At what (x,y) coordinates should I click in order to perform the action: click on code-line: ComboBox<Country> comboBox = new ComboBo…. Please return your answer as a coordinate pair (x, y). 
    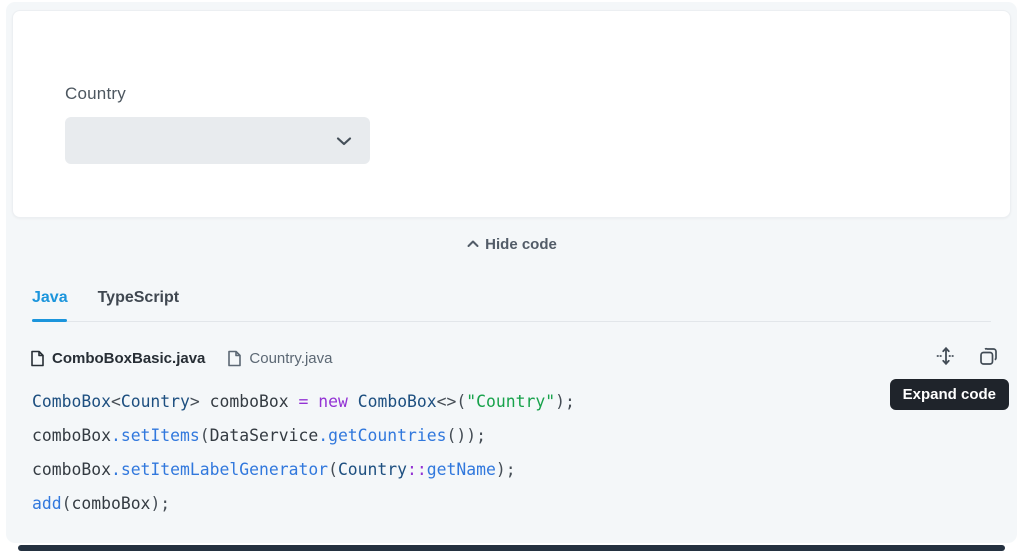
    Looking at the image, I should click on (303, 401).